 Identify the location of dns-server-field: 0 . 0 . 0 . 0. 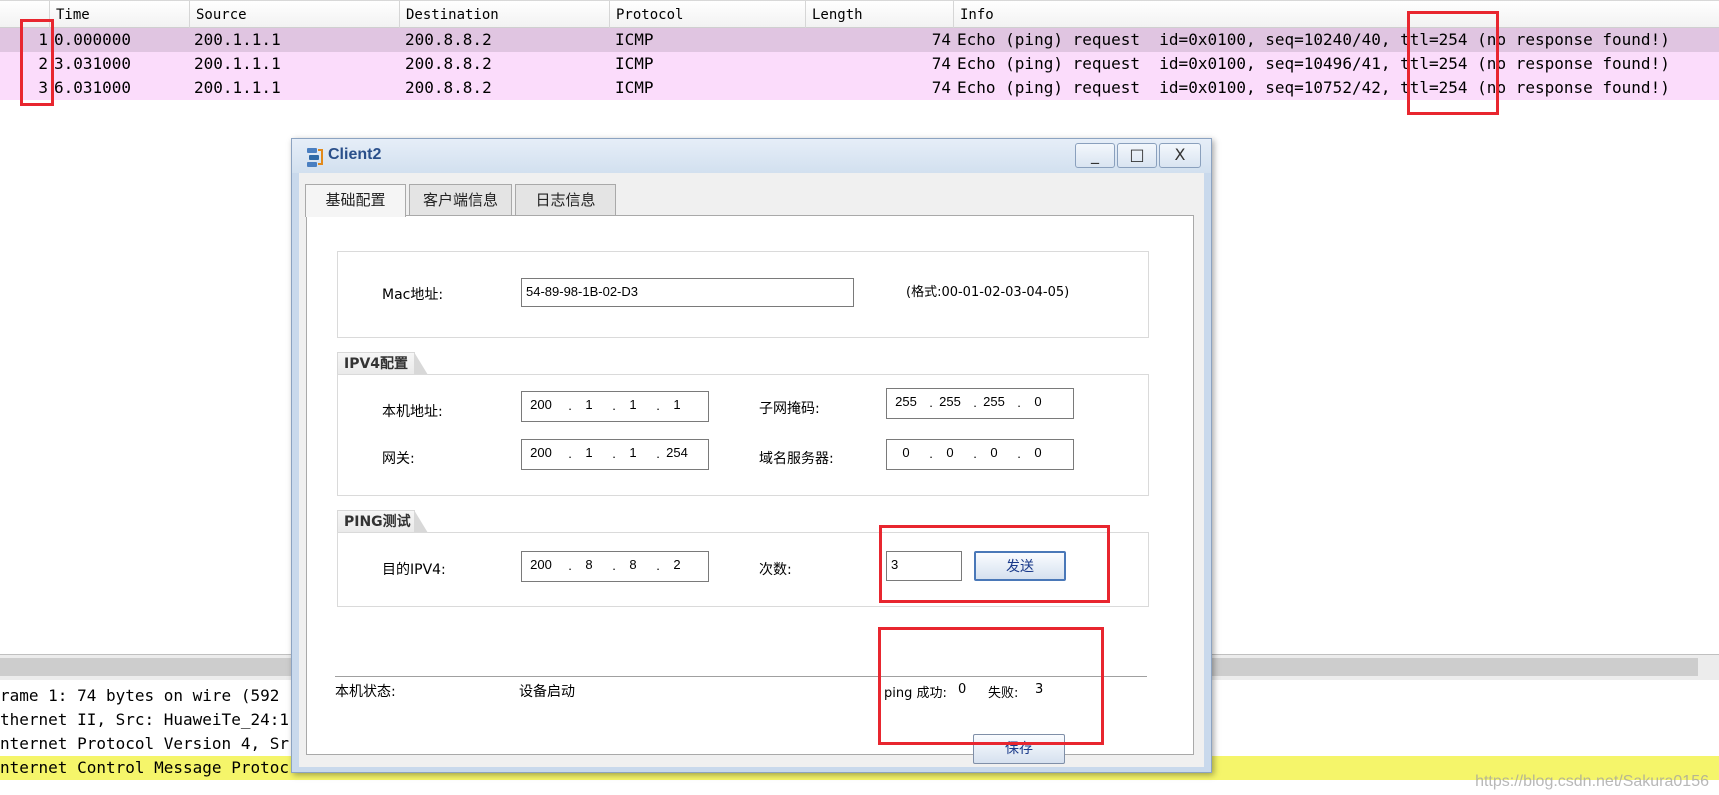
(980, 454).